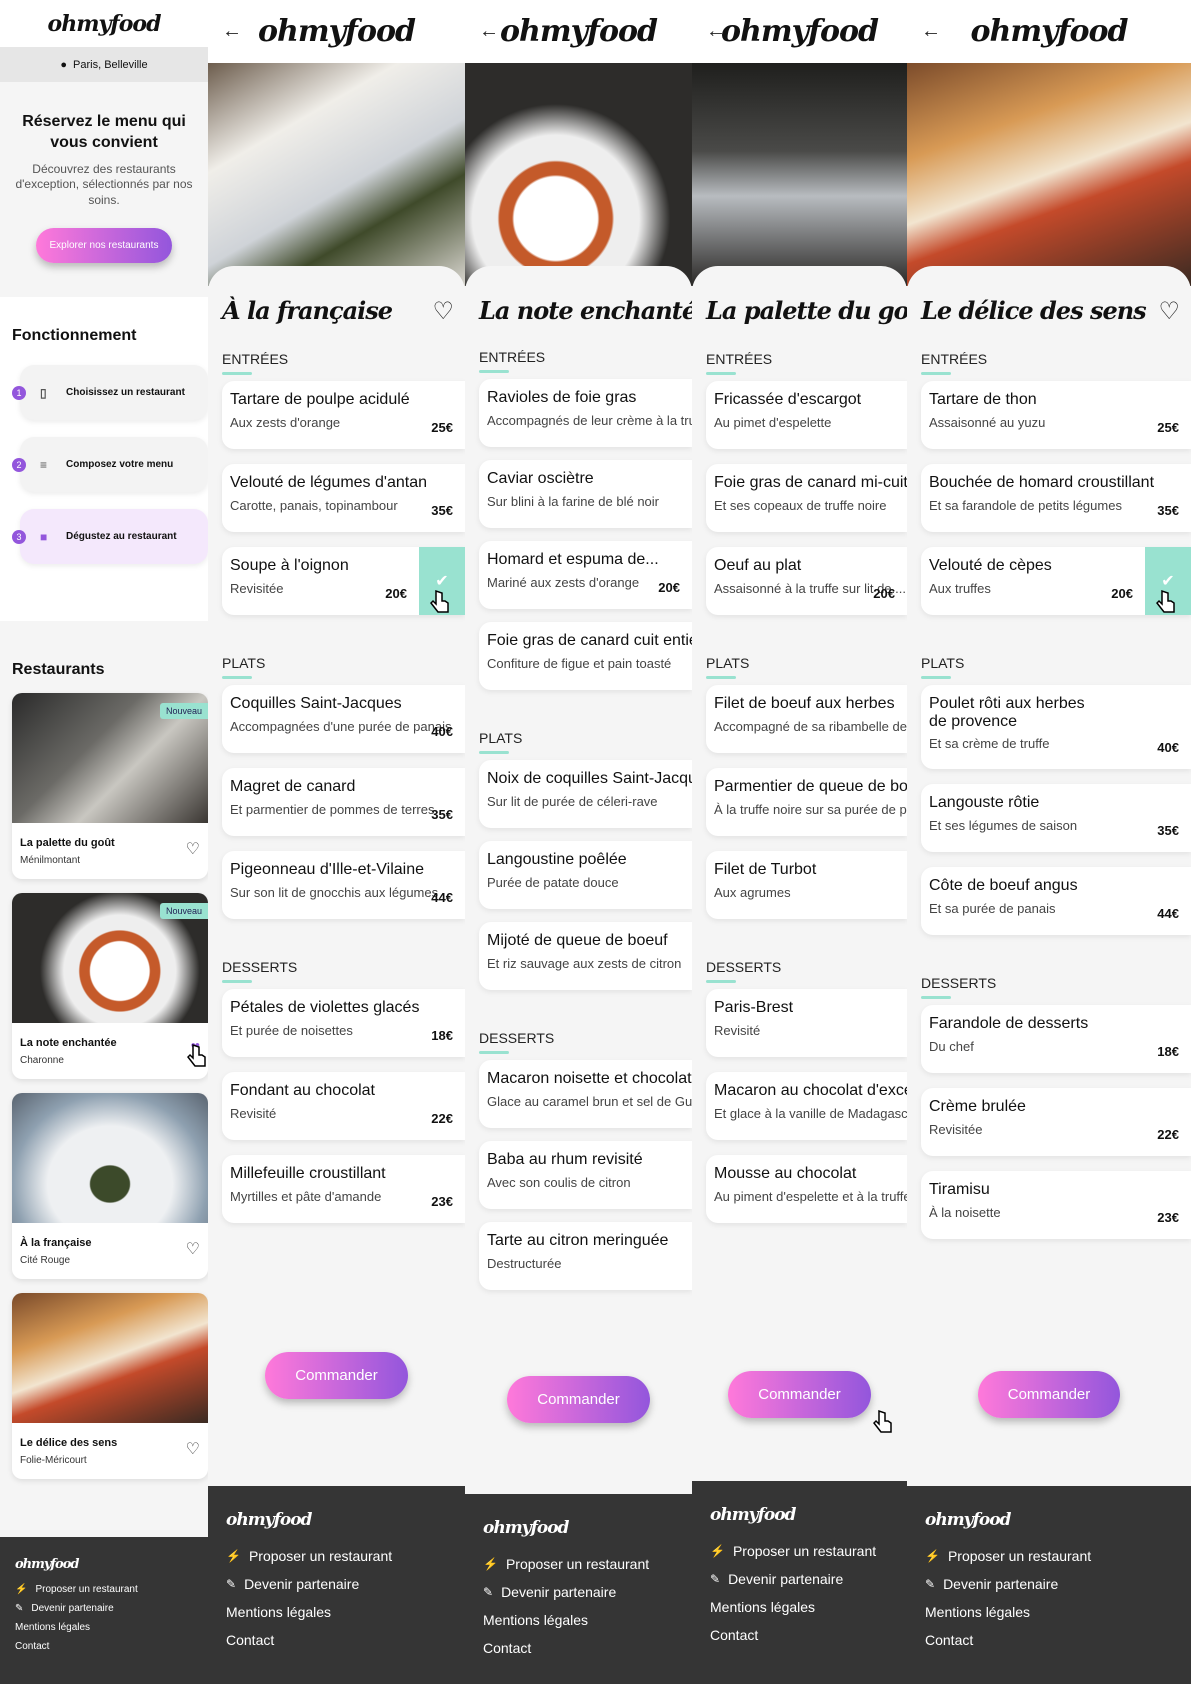  What do you see at coordinates (110, 986) in the screenshot?
I see `restaurant-card: Nouveau La note enchantée Charonne ♥` at bounding box center [110, 986].